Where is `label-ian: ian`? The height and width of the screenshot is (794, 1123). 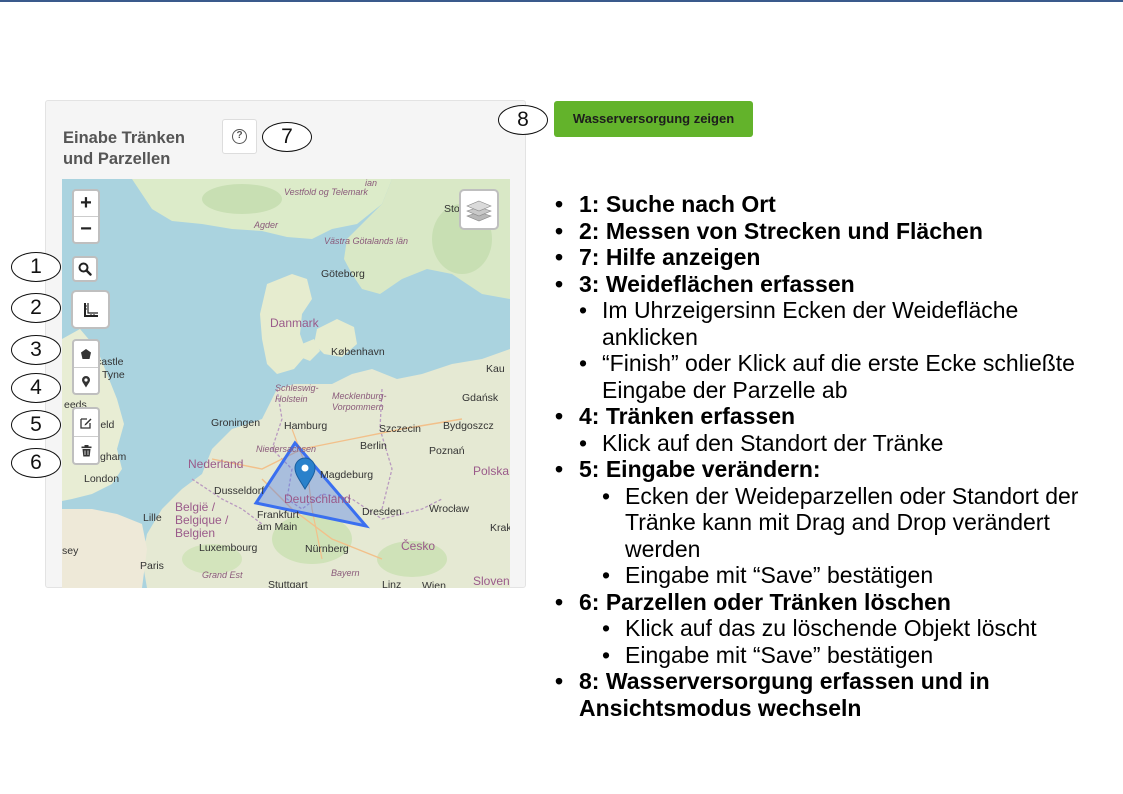
label-ian: ian is located at coordinates (371, 183).